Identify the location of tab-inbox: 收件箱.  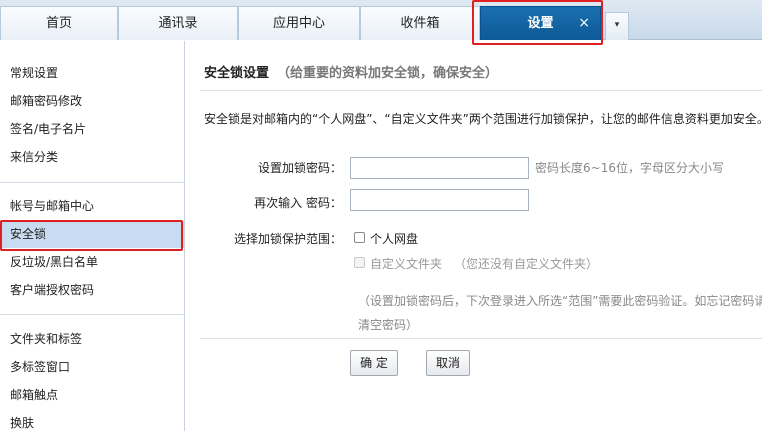
(420, 23).